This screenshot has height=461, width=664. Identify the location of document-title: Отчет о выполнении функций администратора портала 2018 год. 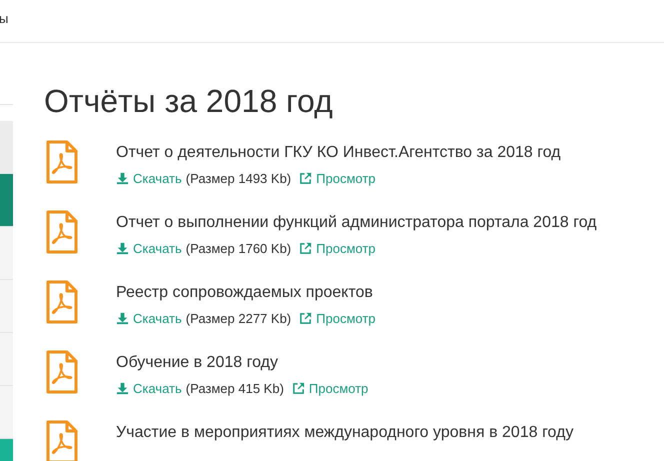
(356, 223).